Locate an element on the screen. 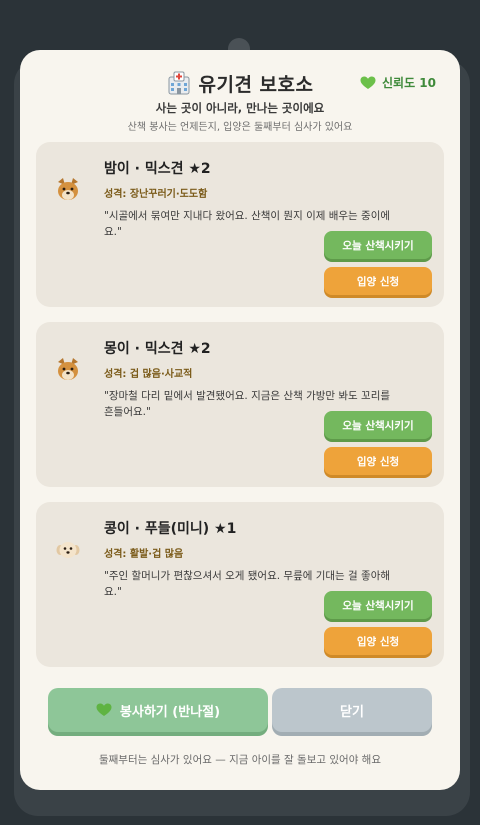 Image resolution: width=480 pixels, height=825 pixels. subnote: 산책 봉사는 언제든지, 입양은 둘째부터 심사가 있어요 is located at coordinates (240, 127).